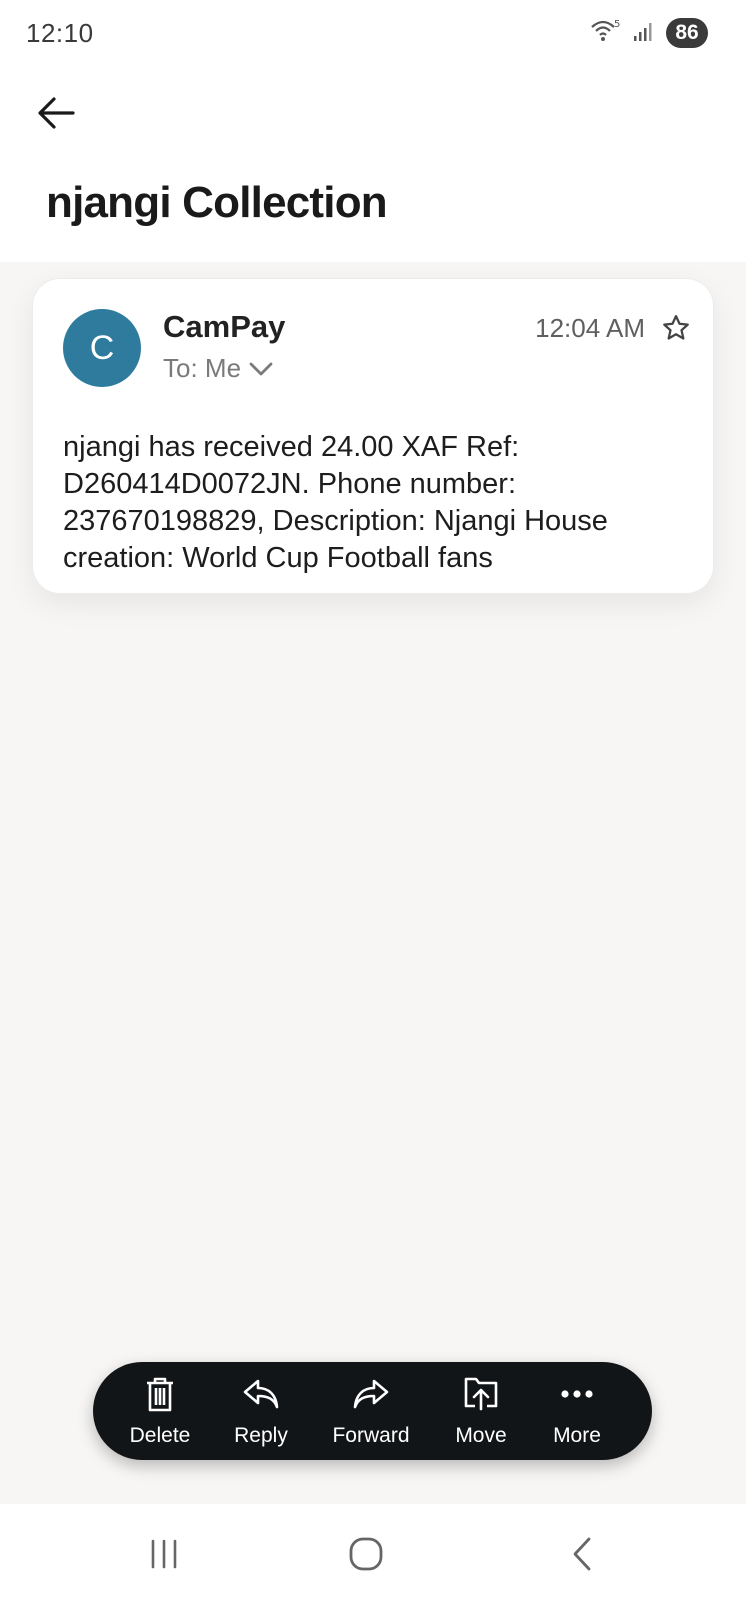 Image resolution: width=746 pixels, height=1600 pixels. I want to click on recents-button, so click(164, 1554).